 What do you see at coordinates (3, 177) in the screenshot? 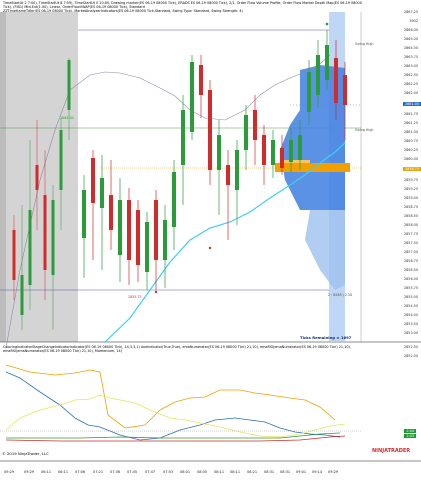
I see `session-shade-edge` at bounding box center [3, 177].